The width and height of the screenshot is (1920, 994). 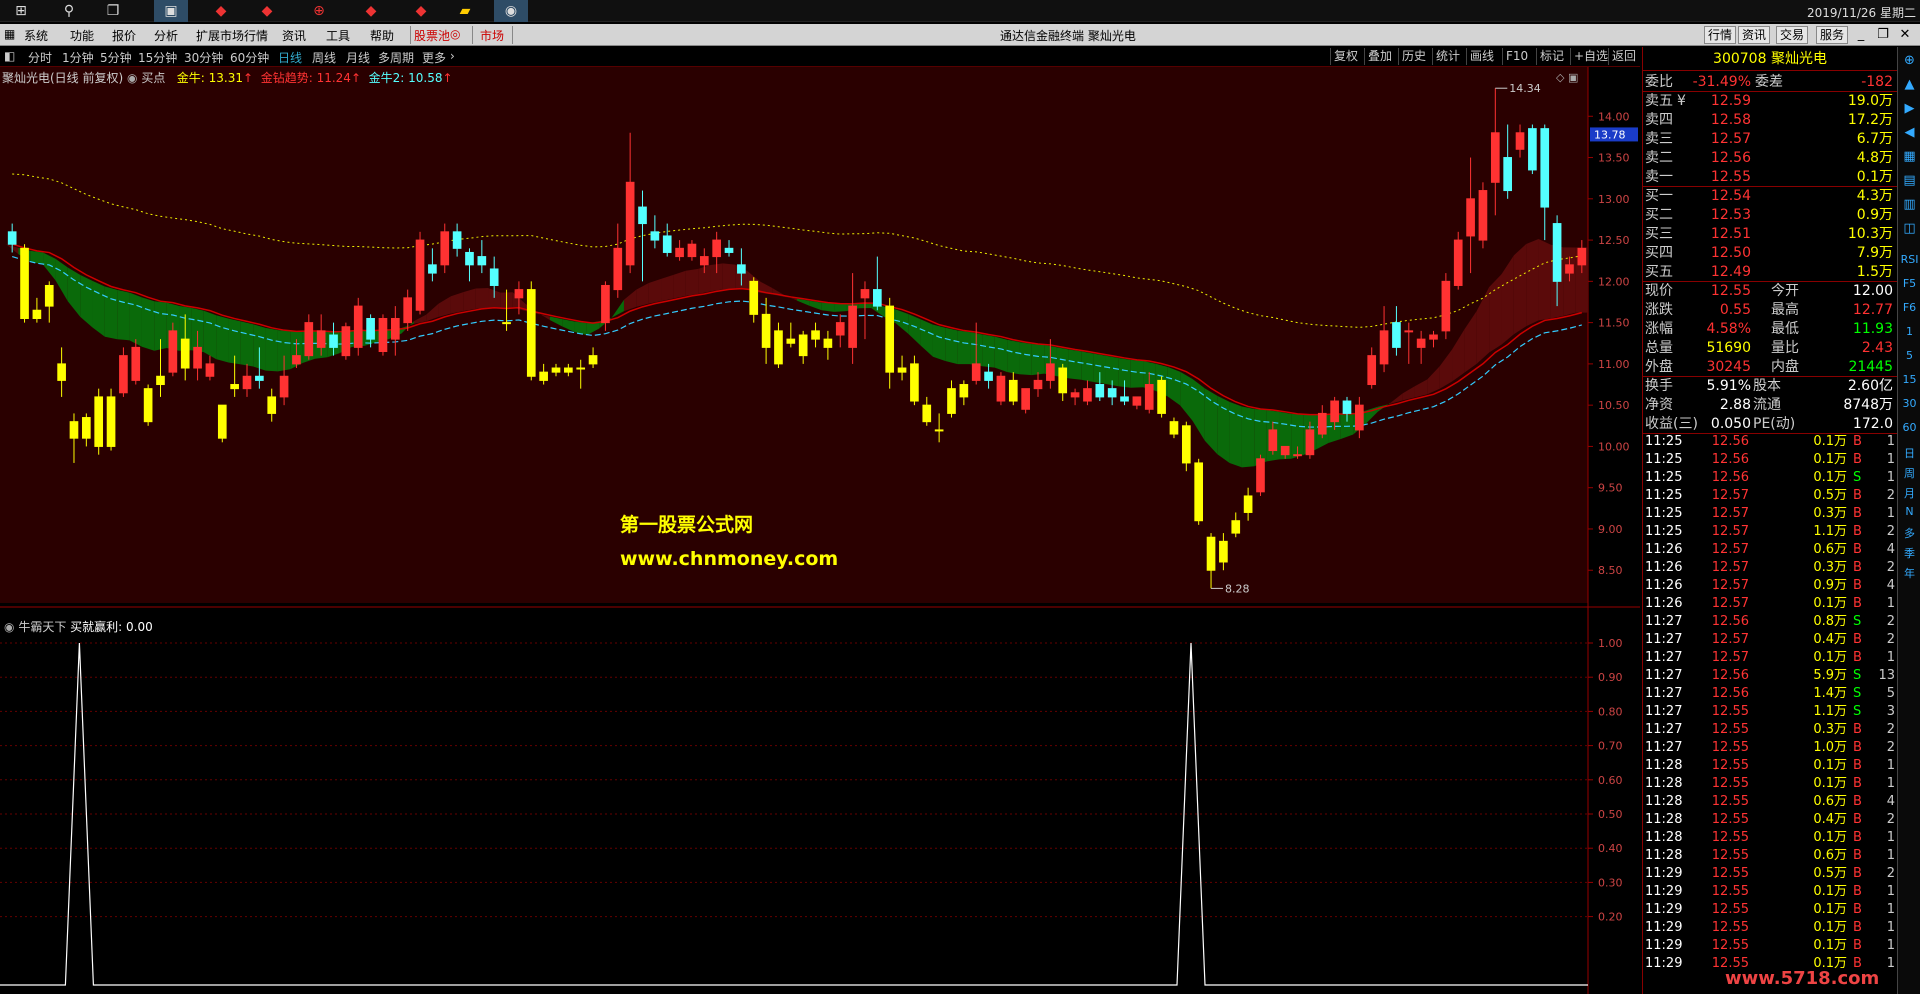 I want to click on tick-count: 2, so click(x=1890, y=819).